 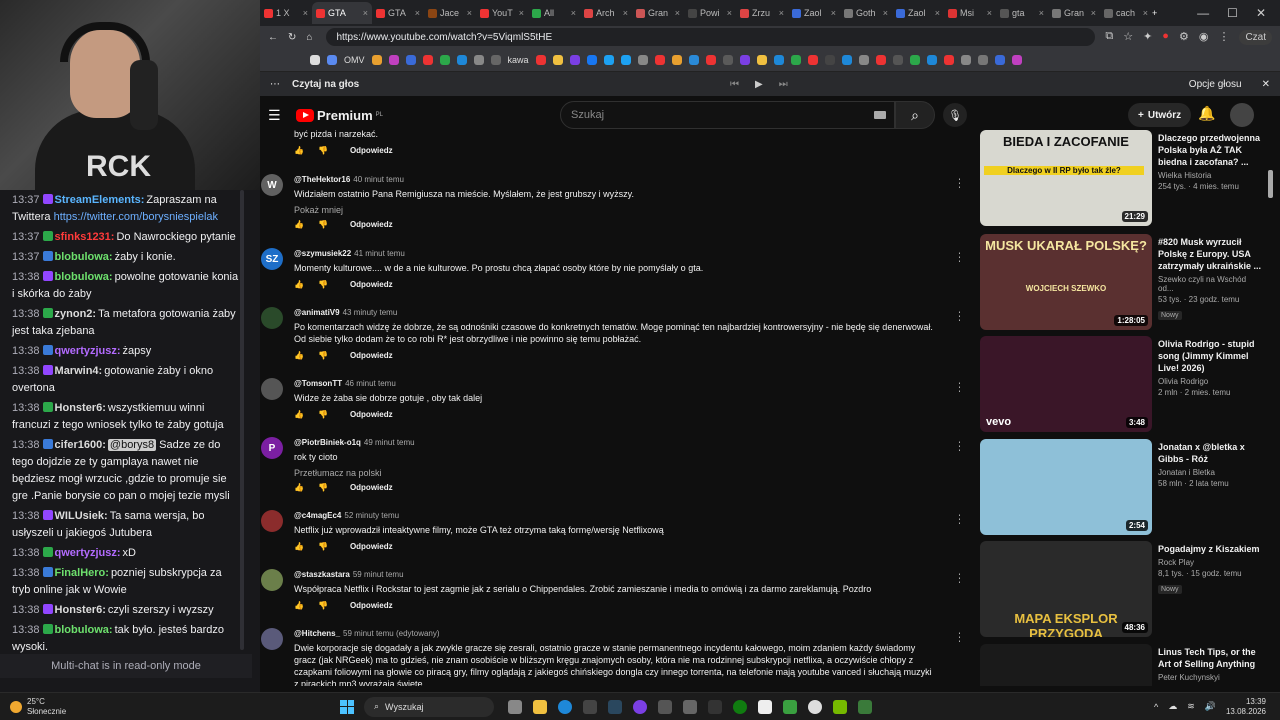 I want to click on chat-username: cifer1600:, so click(x=80, y=445).